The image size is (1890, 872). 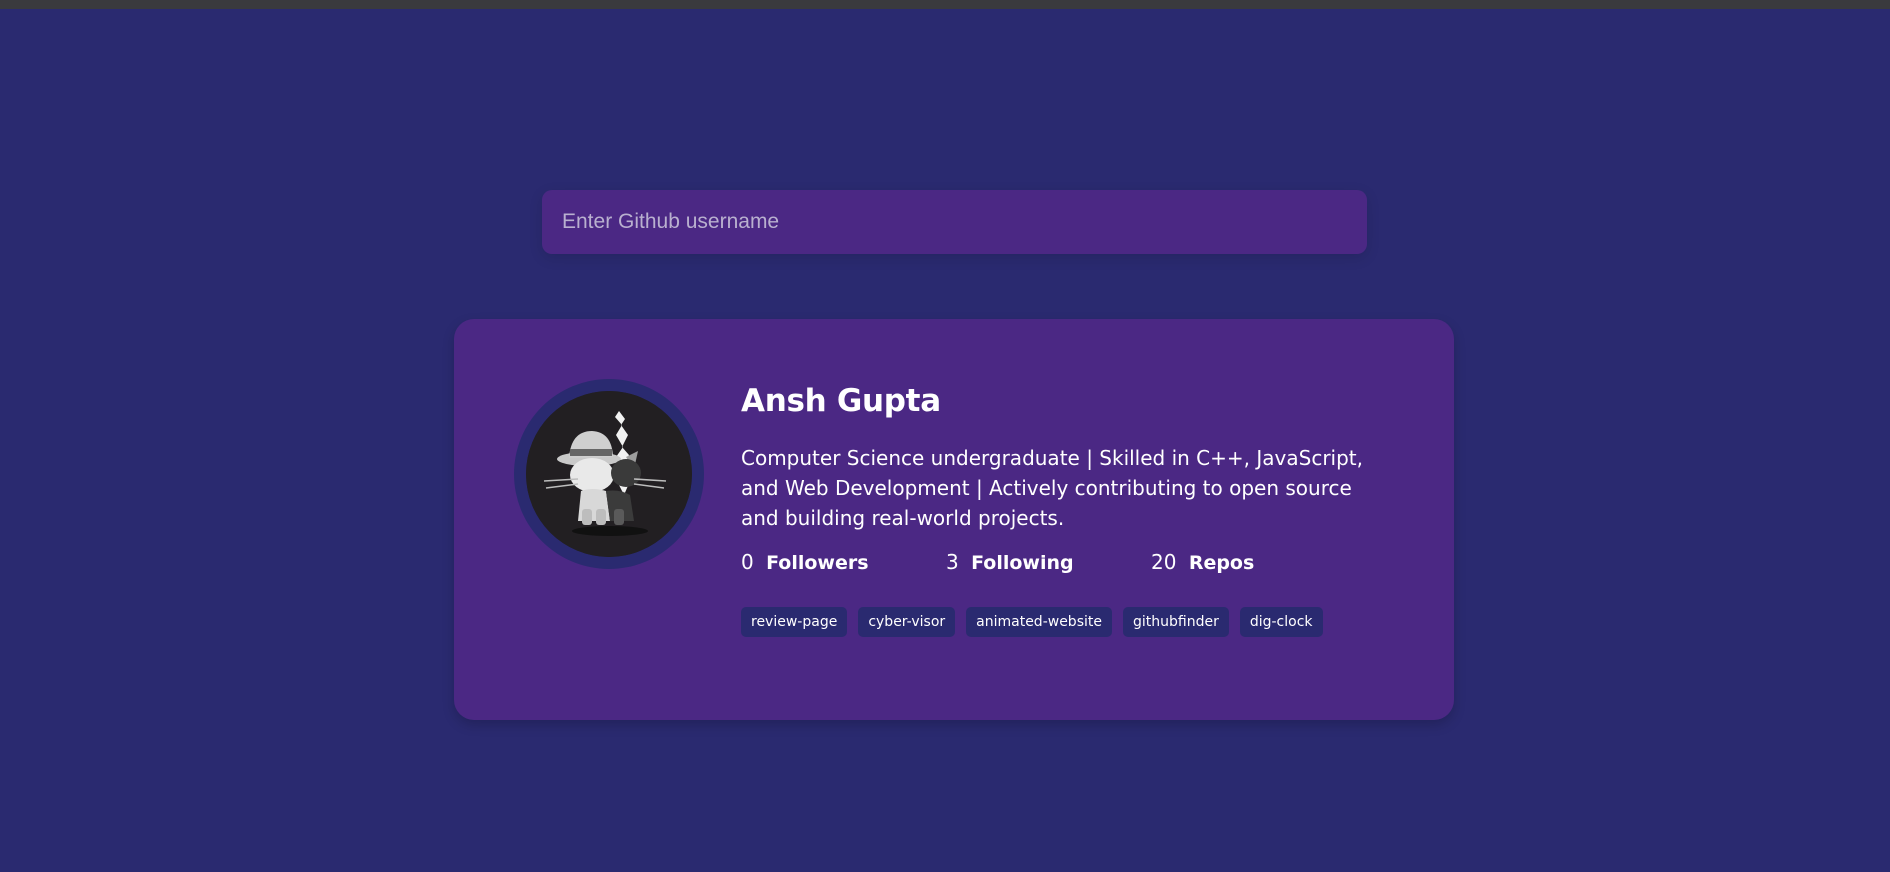 What do you see at coordinates (1175, 622) in the screenshot?
I see `repo-link-githubfinder: githubfinder` at bounding box center [1175, 622].